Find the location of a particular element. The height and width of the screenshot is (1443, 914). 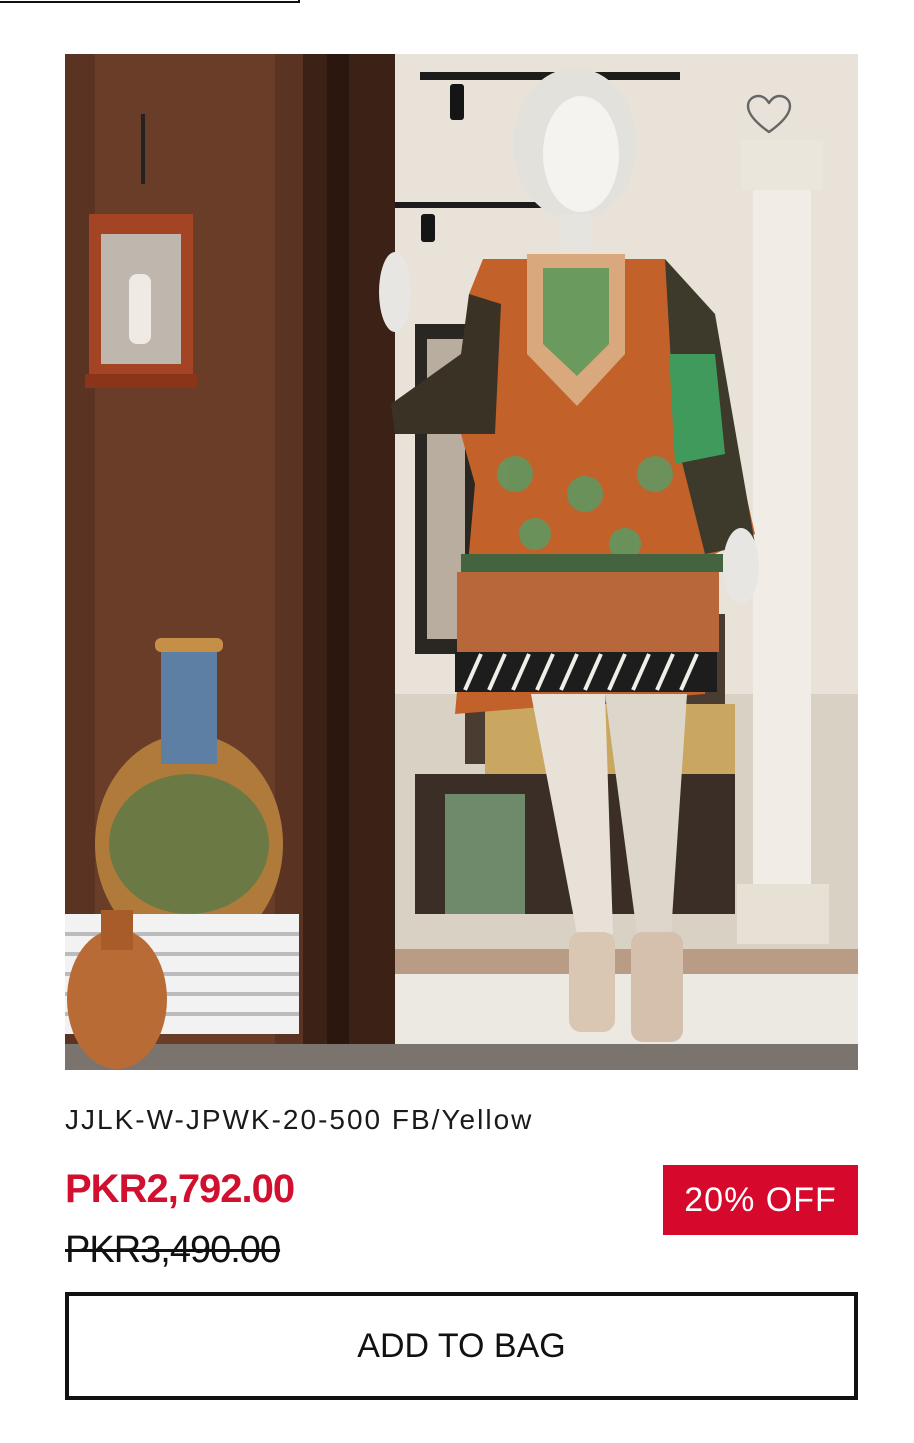

previous-card-button-edge is located at coordinates (150, 1).